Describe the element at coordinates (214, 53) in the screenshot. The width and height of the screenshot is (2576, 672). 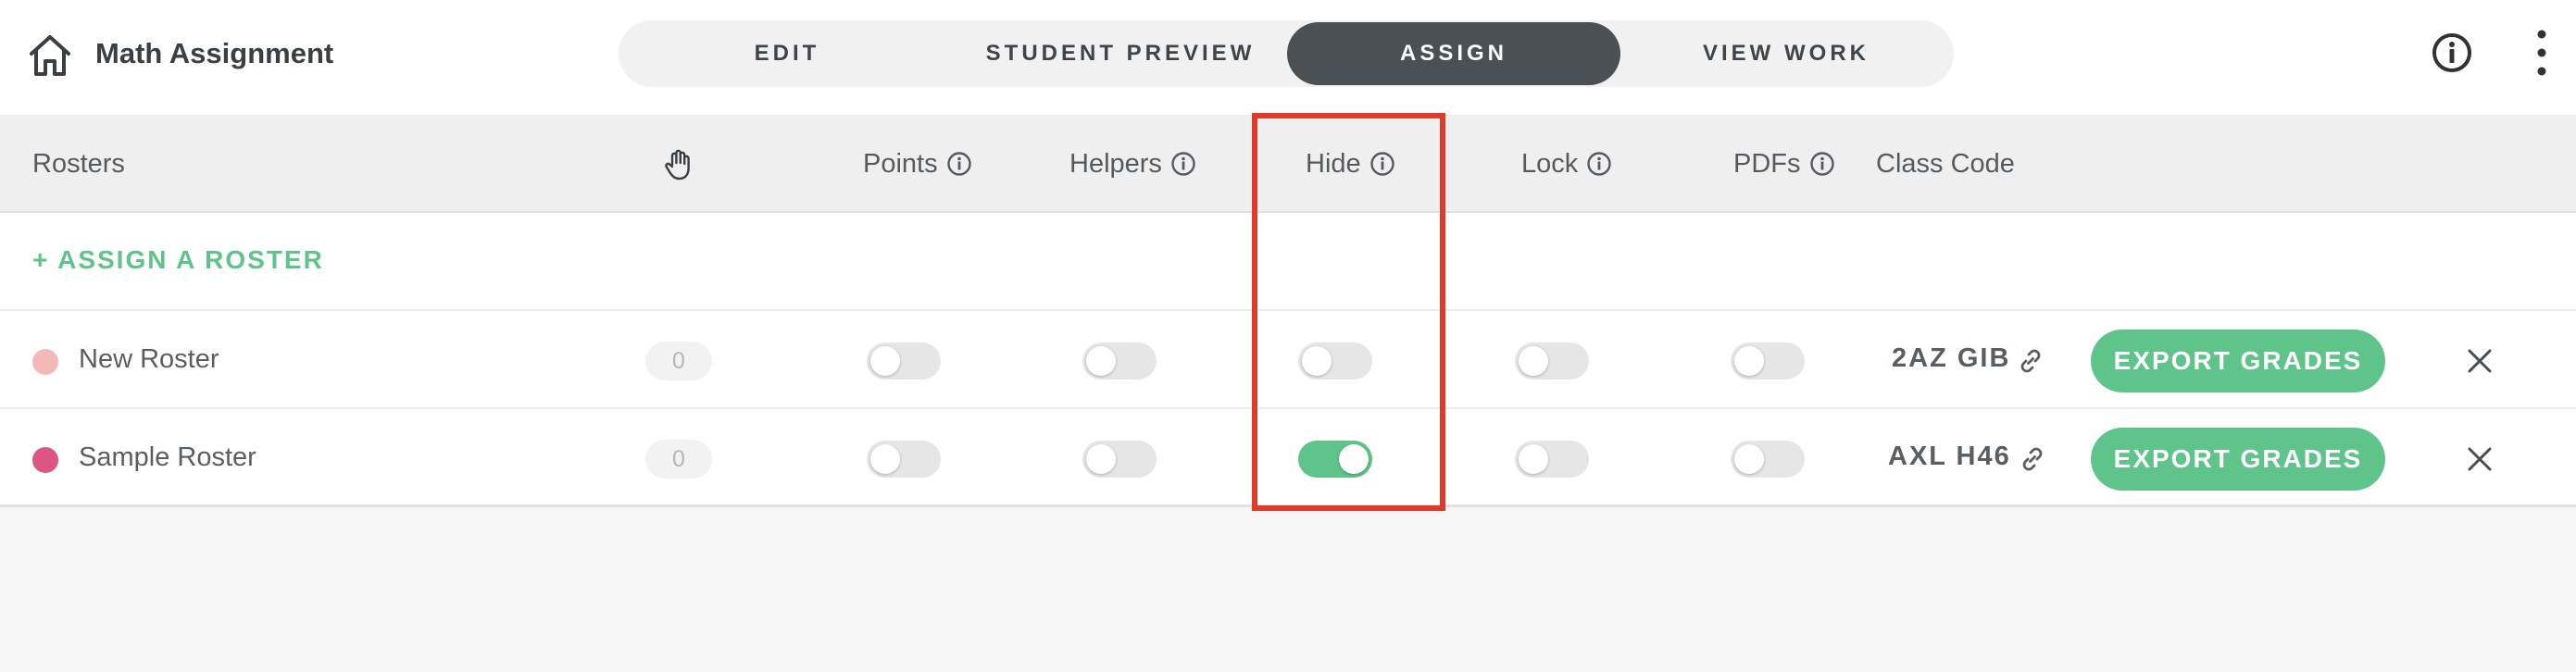
I see `assignment-title: Math Assignment` at that location.